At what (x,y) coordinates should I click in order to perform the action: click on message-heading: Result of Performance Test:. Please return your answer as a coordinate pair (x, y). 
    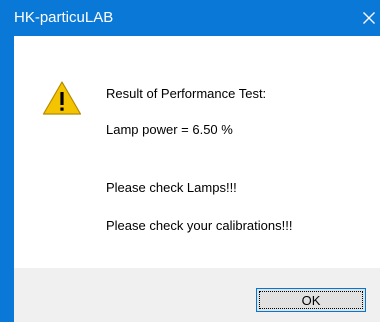
    Looking at the image, I should click on (186, 93).